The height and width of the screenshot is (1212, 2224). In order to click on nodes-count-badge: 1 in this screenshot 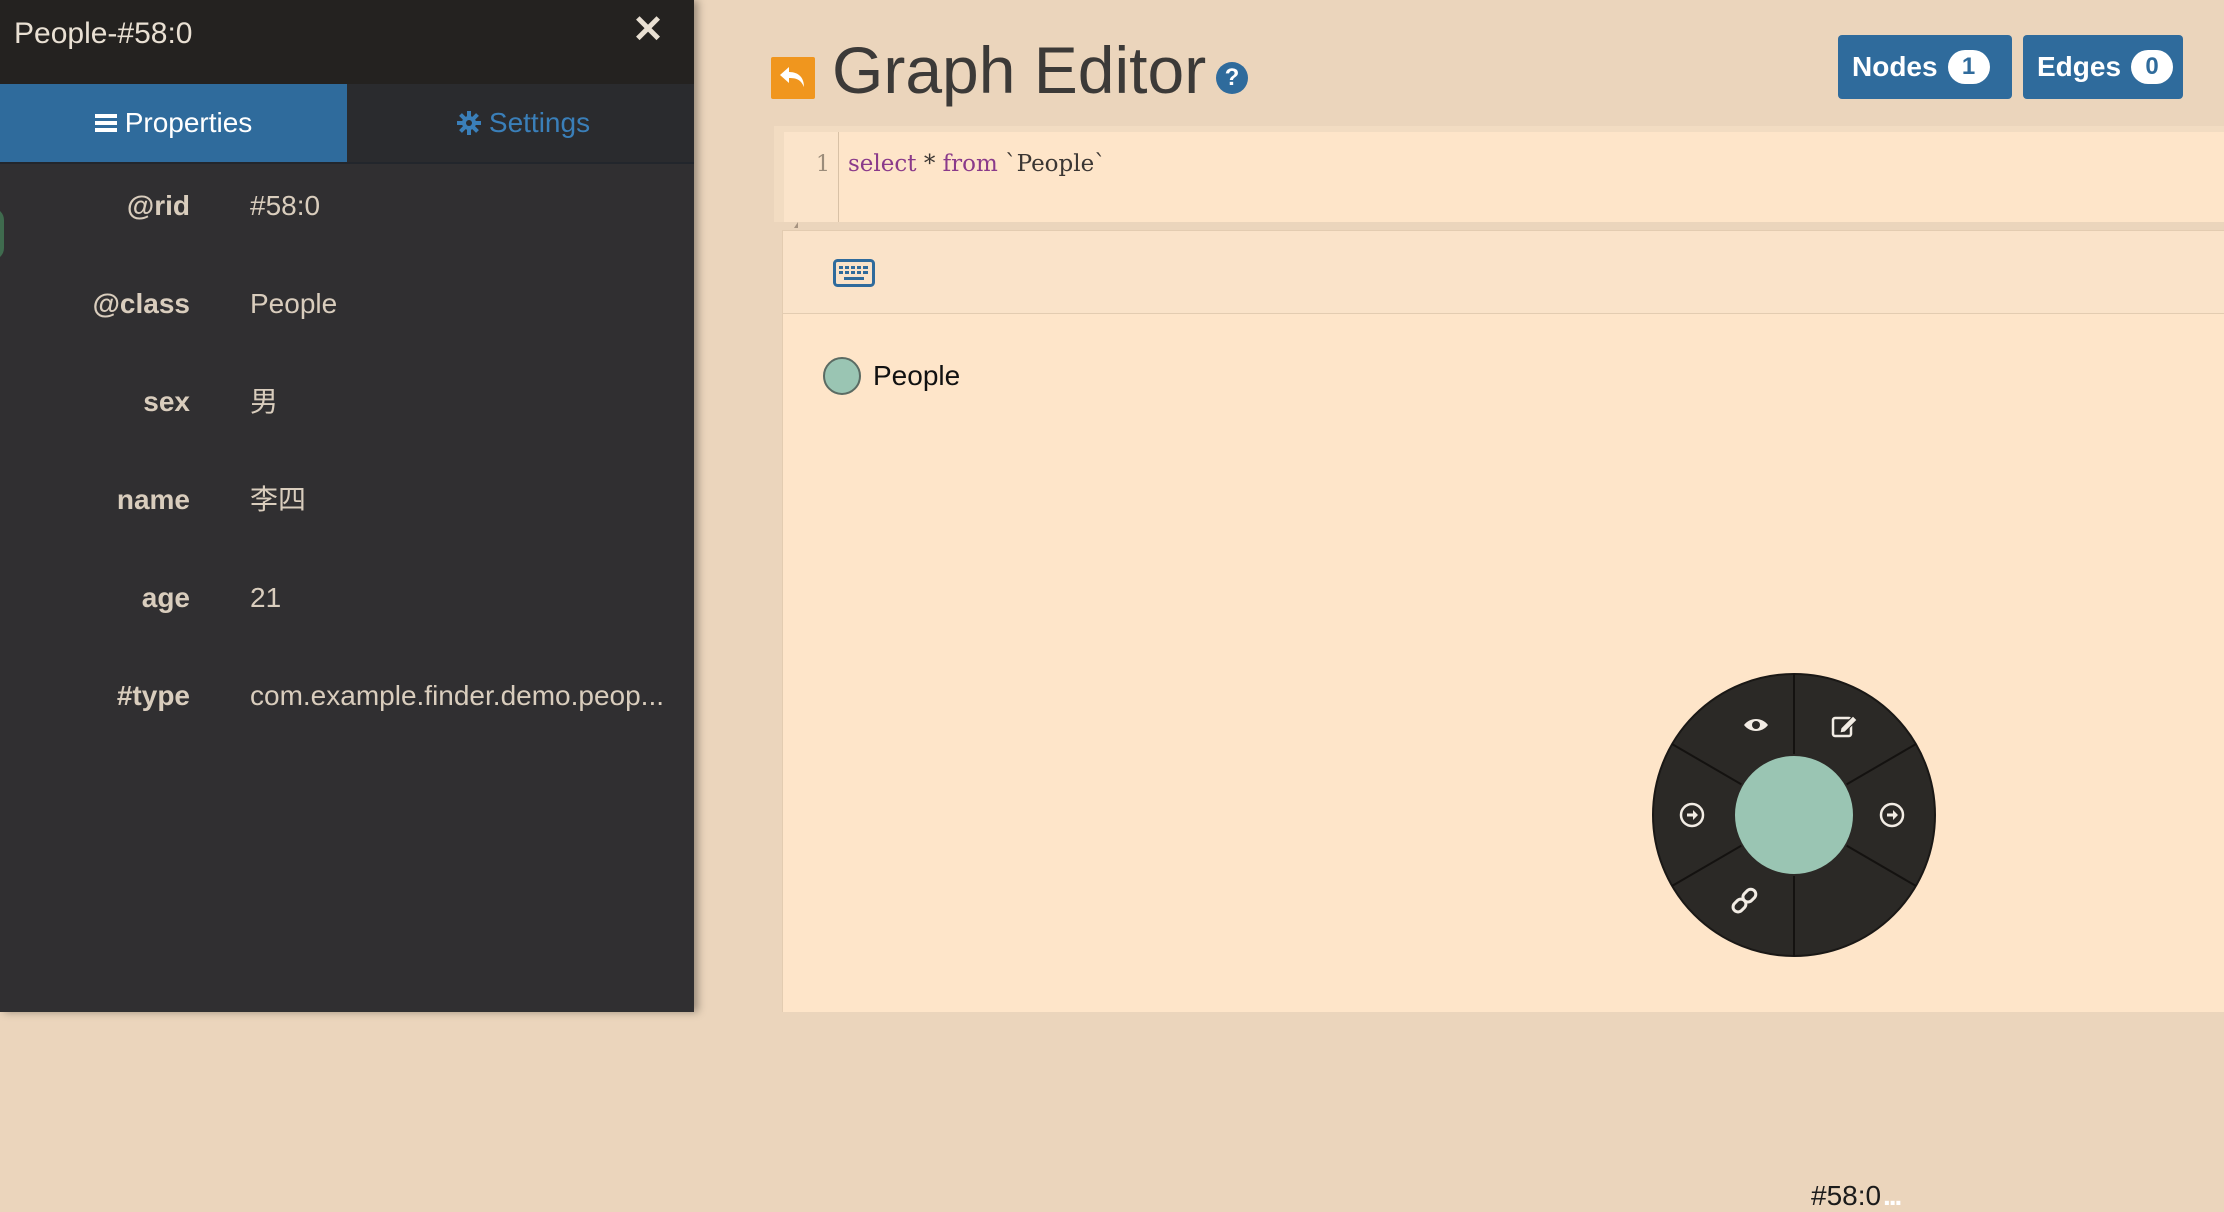, I will do `click(1968, 67)`.